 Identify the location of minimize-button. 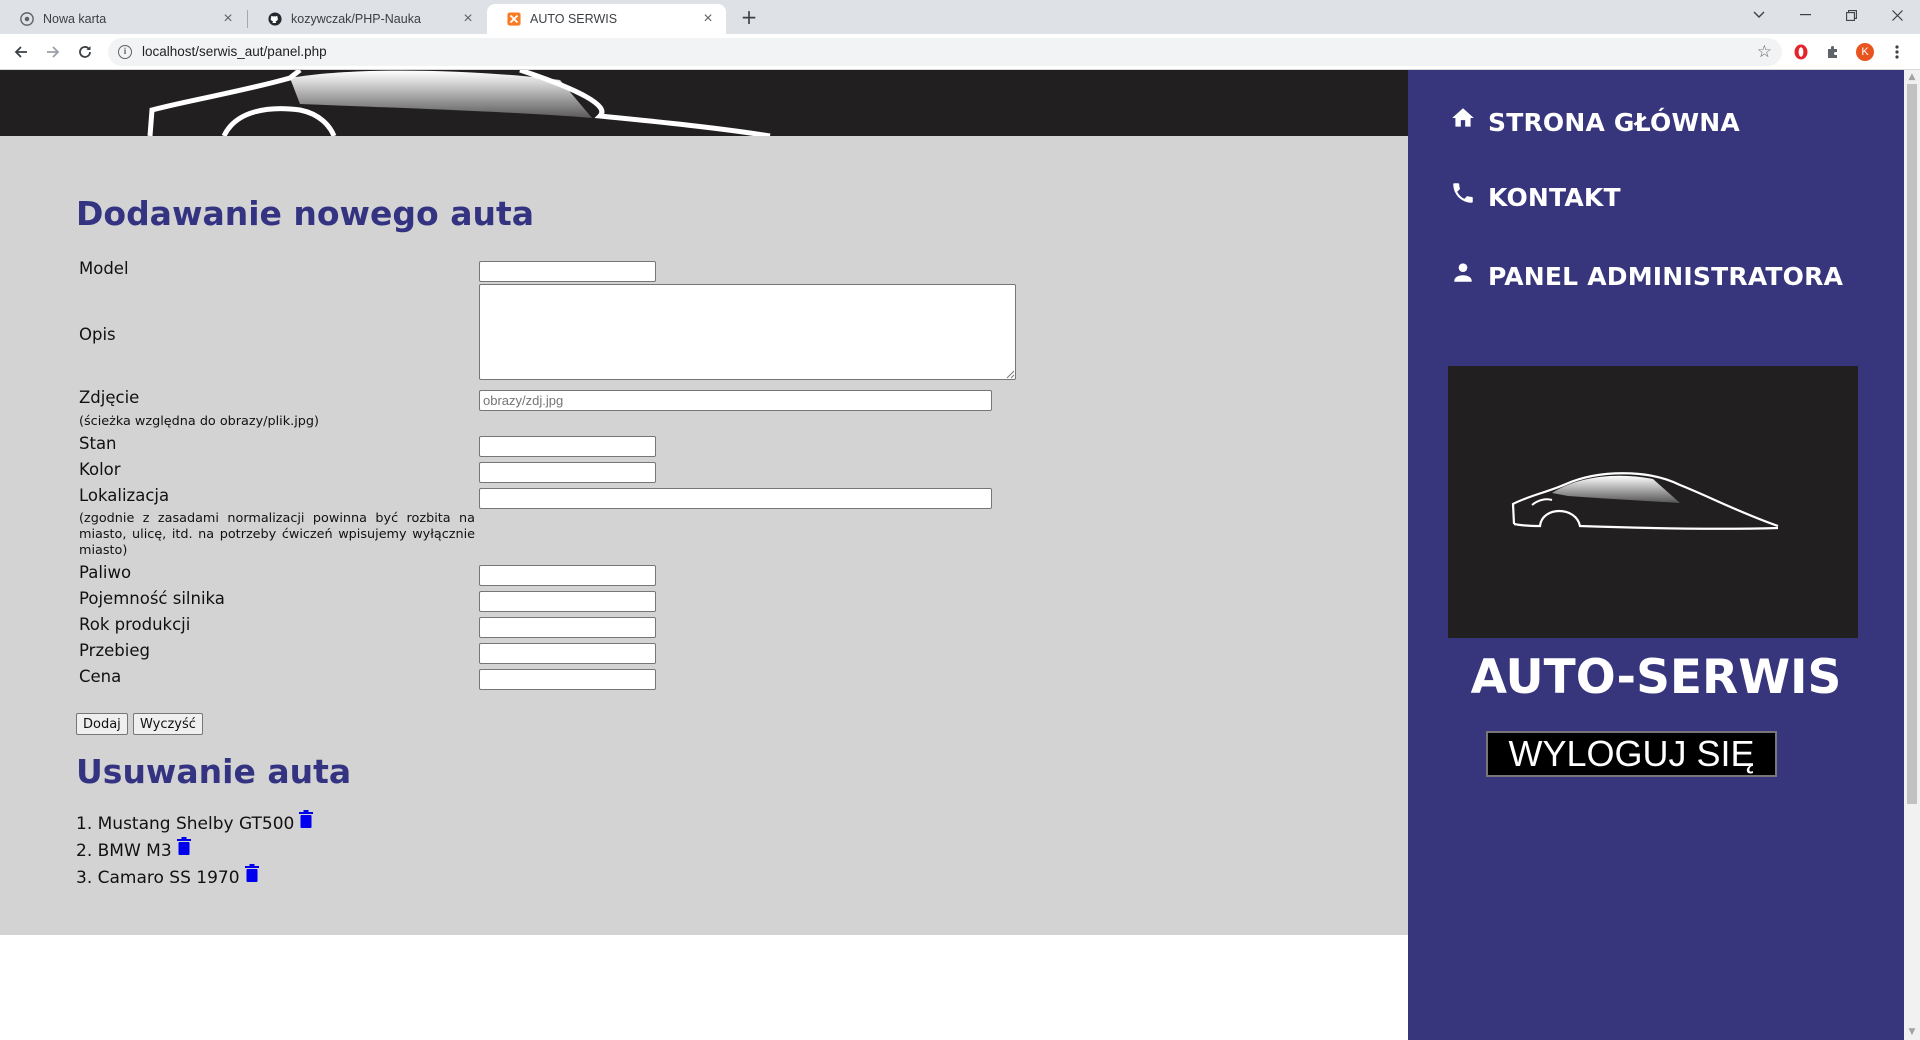
(1805, 15).